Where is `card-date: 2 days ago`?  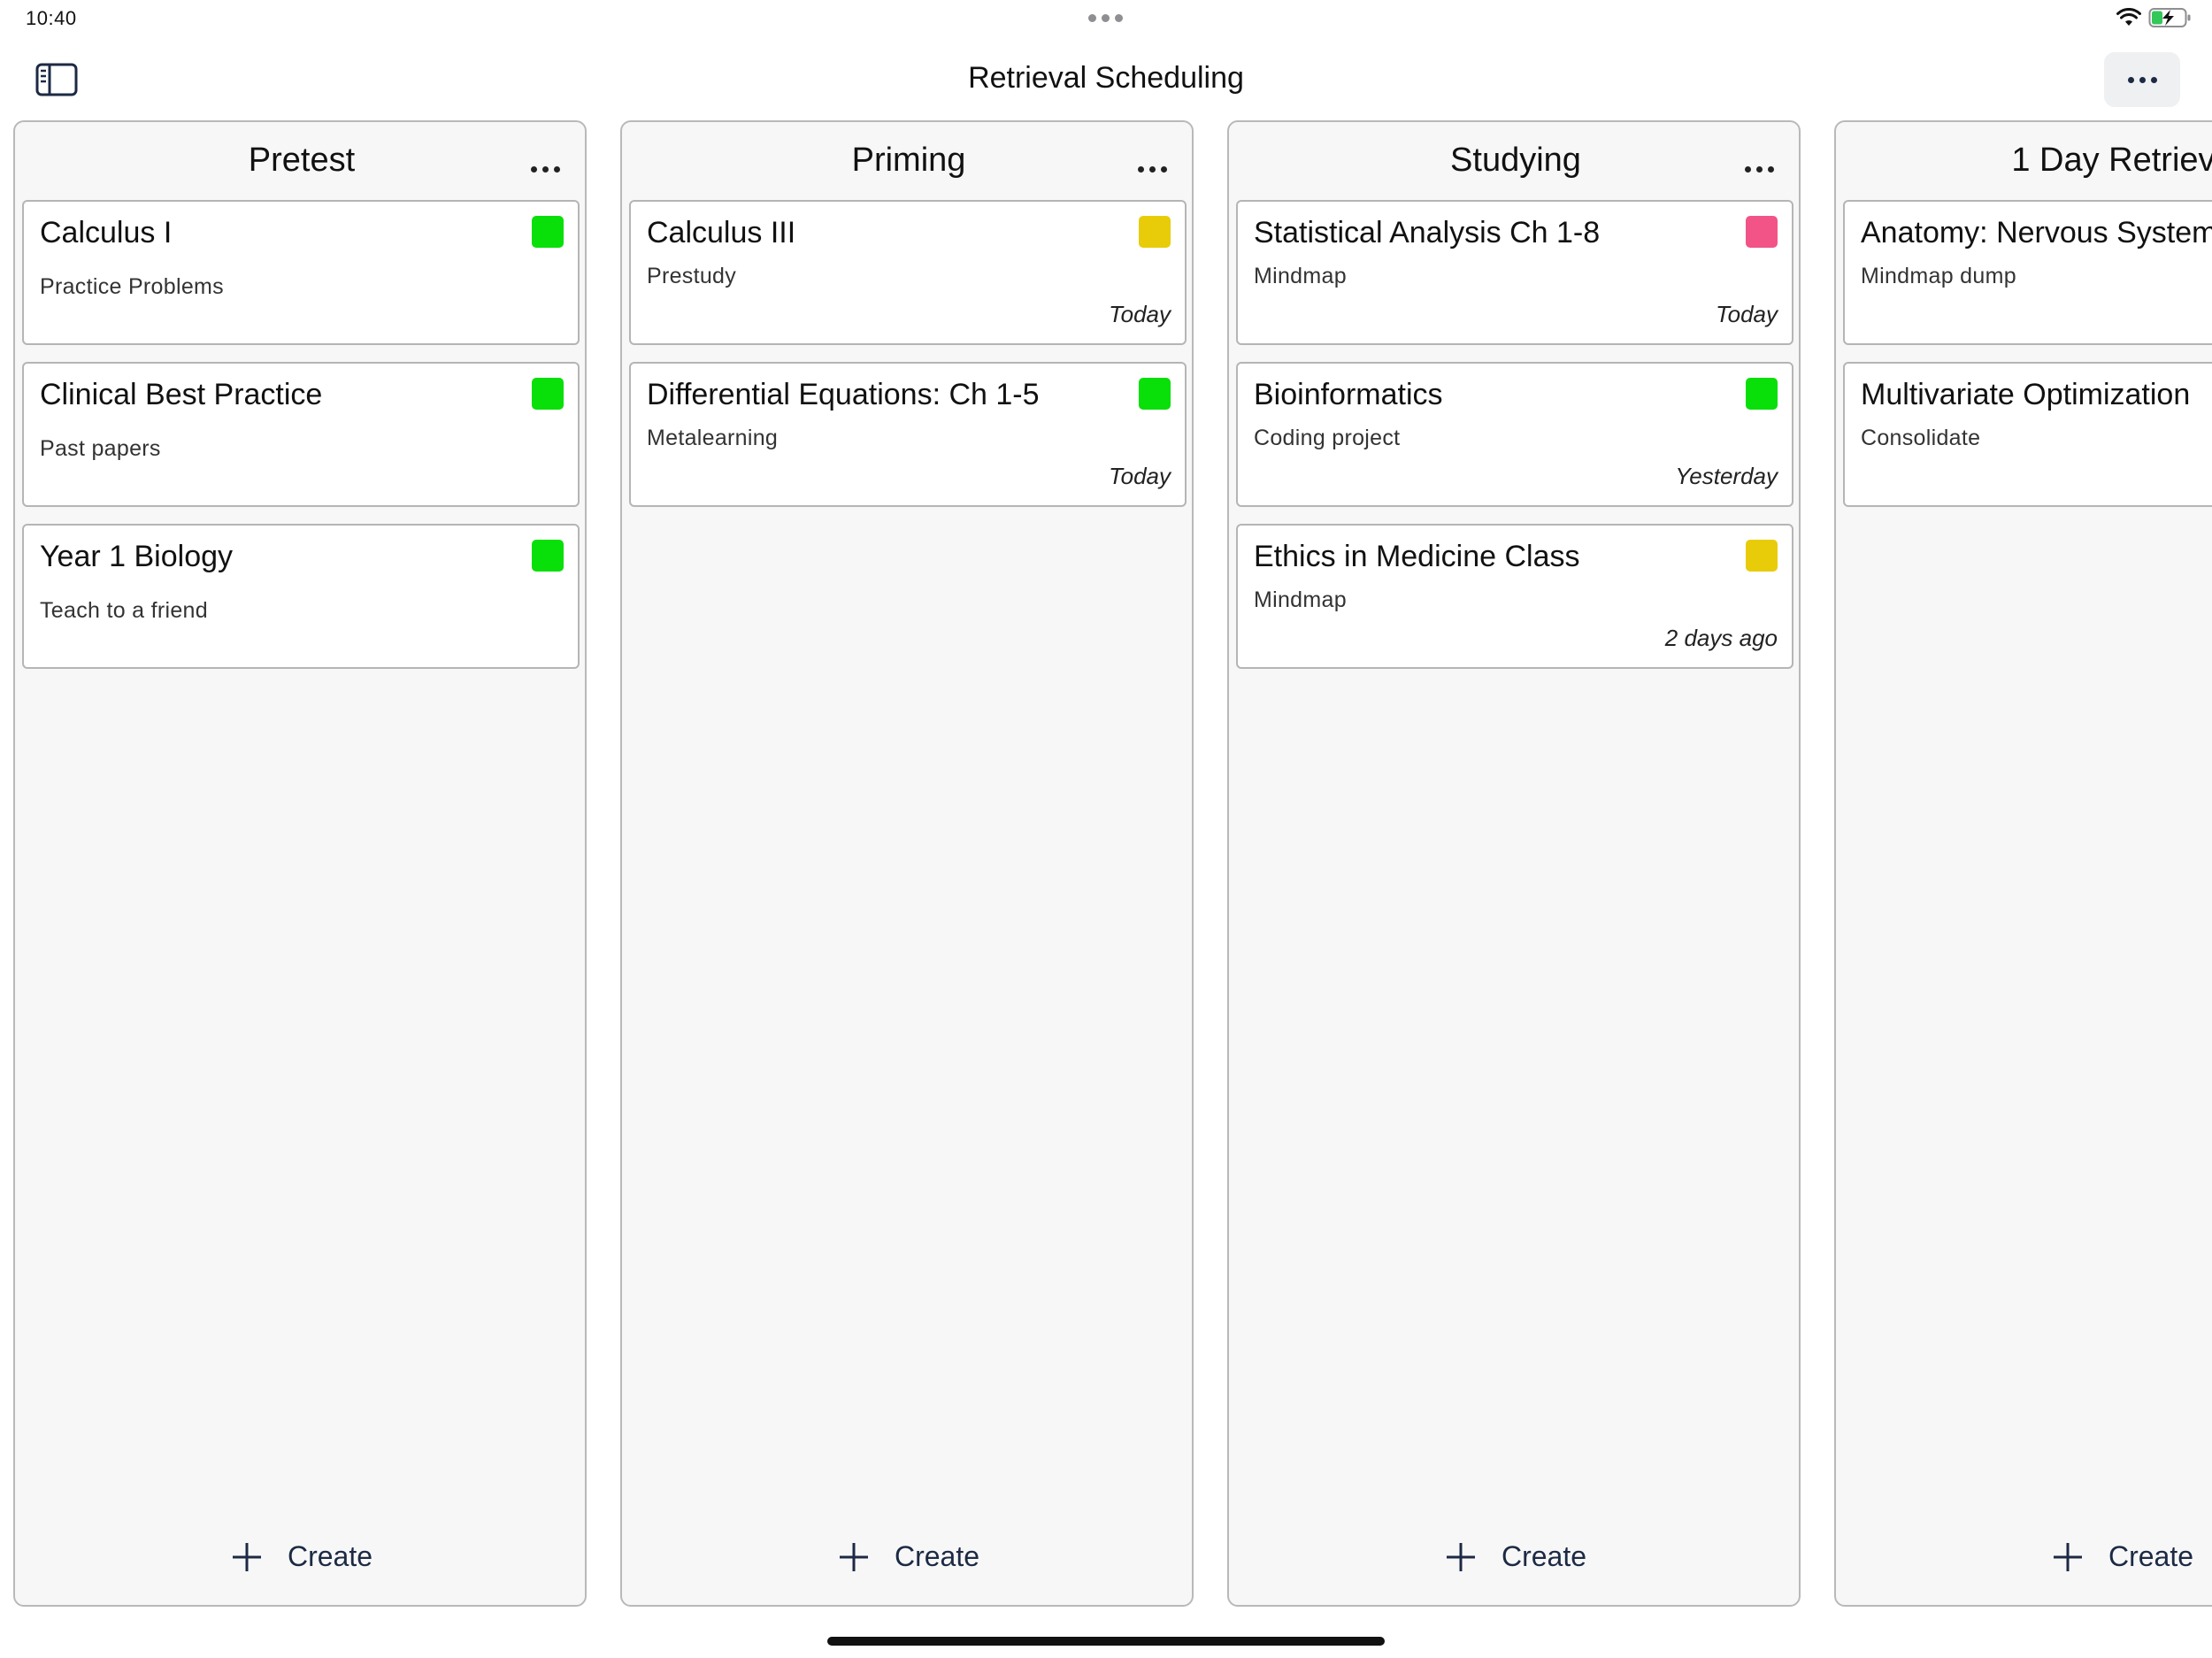
card-date: 2 days ago is located at coordinates (1721, 638).